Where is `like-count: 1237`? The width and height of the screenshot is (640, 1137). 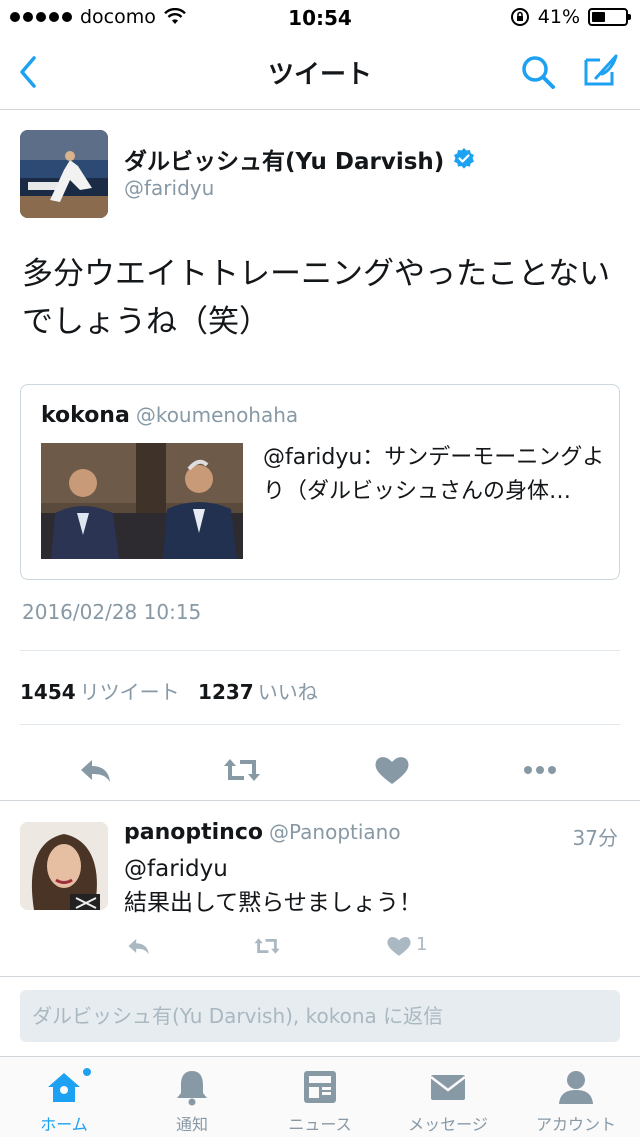
like-count: 1237 is located at coordinates (226, 692).